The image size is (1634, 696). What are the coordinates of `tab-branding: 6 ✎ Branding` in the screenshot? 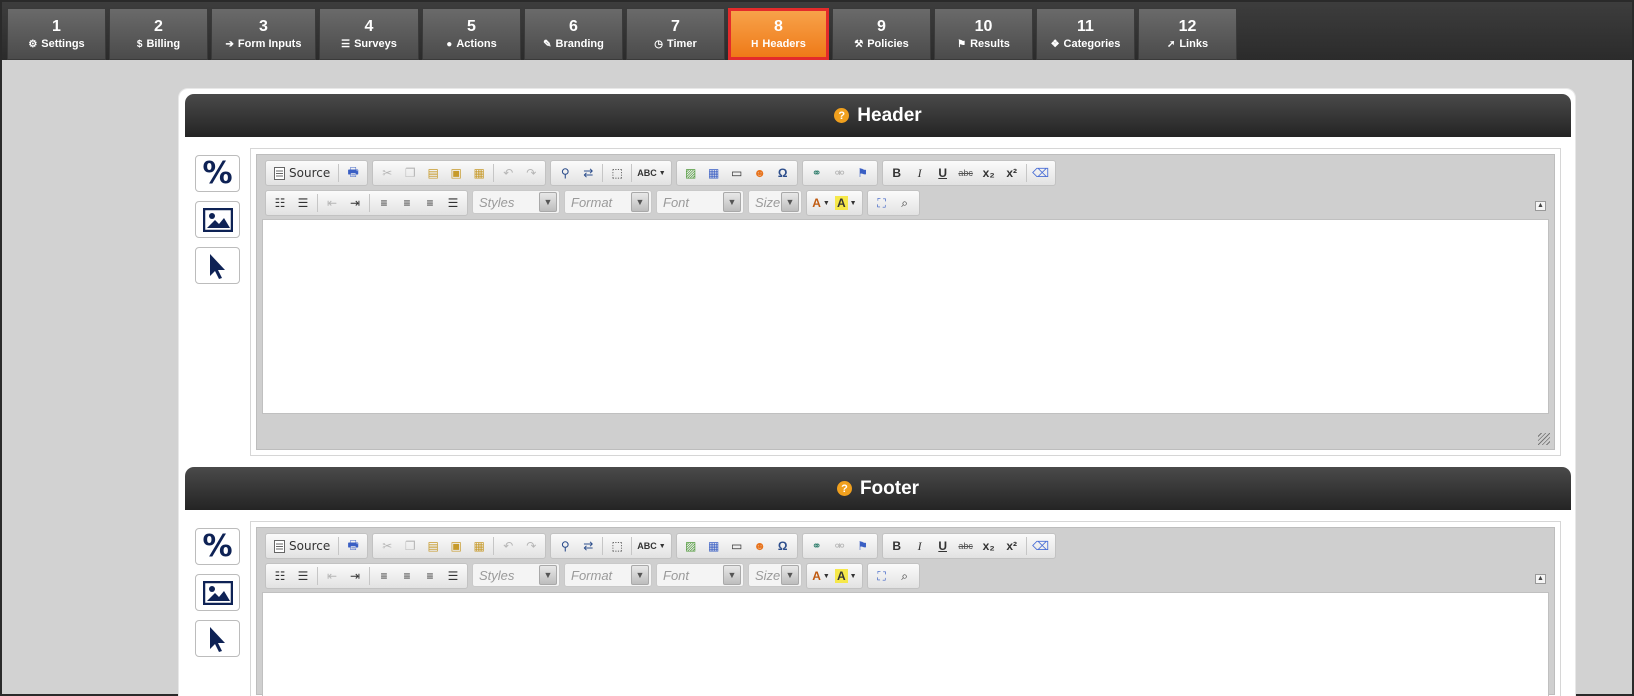 It's located at (573, 34).